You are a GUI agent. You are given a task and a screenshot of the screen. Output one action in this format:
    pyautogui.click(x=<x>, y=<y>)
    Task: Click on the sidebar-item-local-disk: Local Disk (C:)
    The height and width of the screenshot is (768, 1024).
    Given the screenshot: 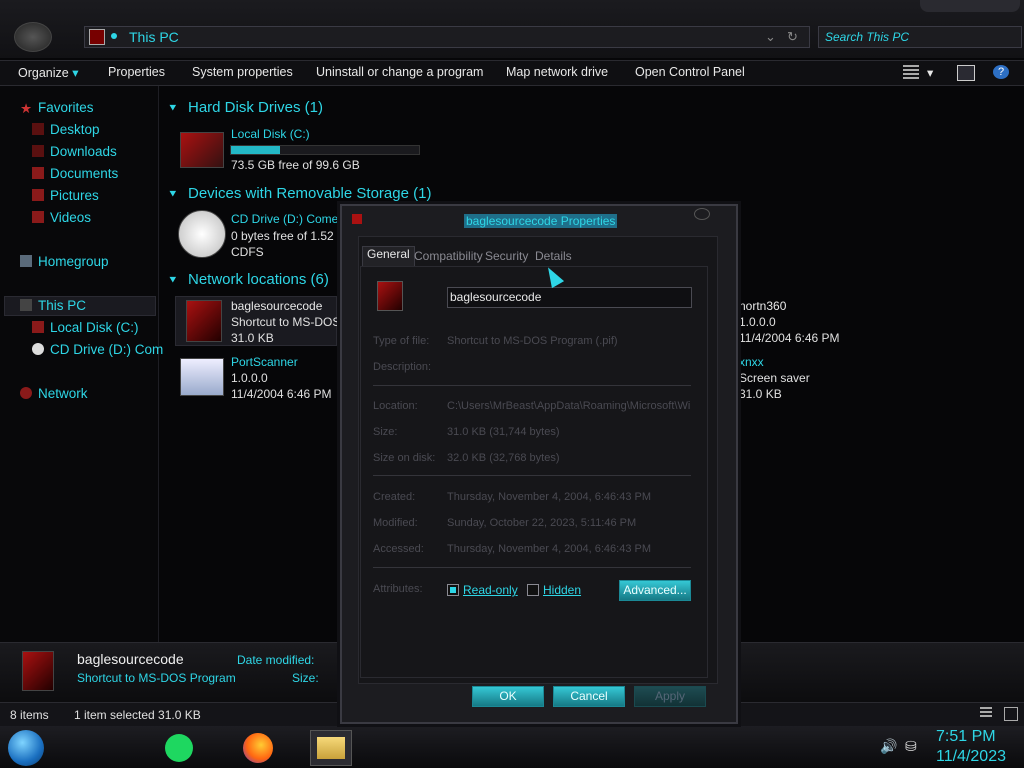 What is the action you would take?
    pyautogui.click(x=85, y=327)
    